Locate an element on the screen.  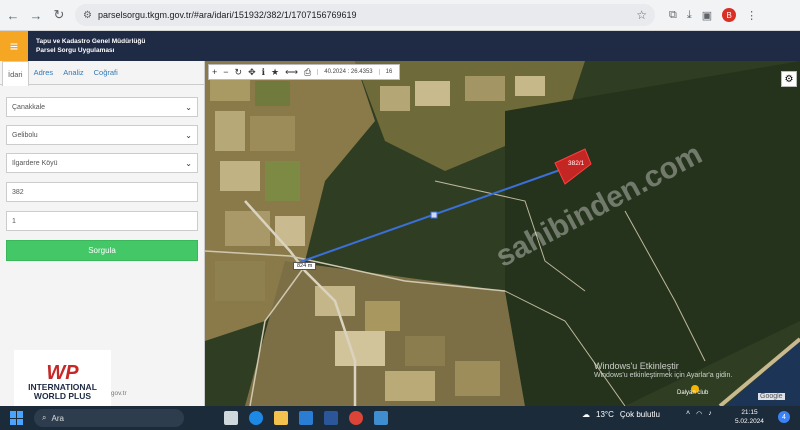
chevron-up-icon: ˄ is located at coordinates (688, 414).